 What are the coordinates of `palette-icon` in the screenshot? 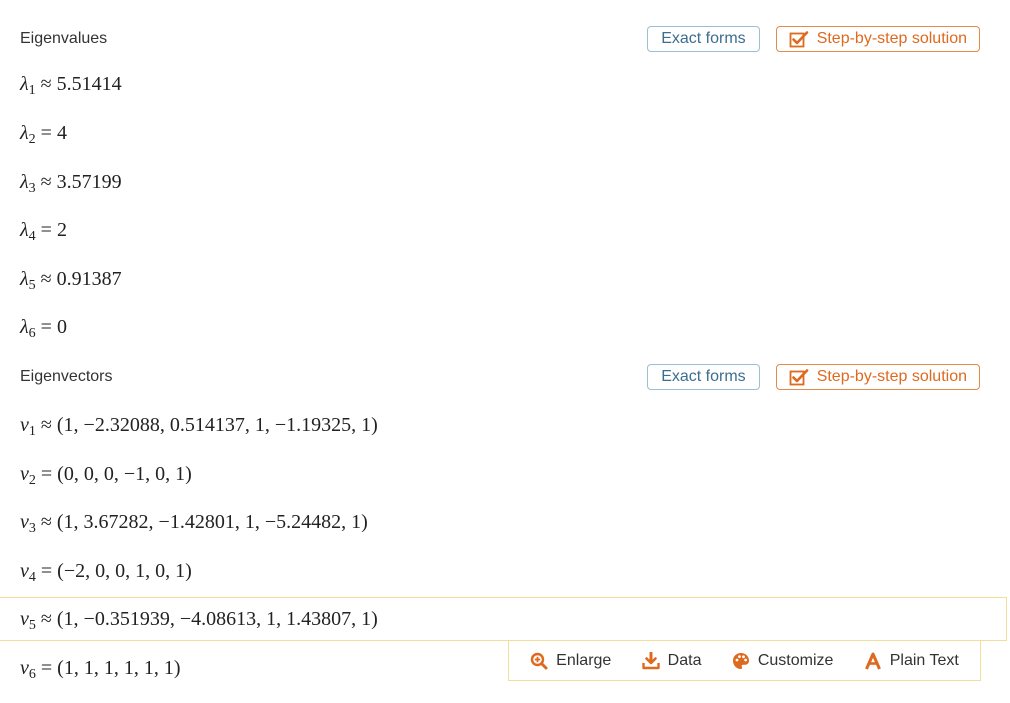 It's located at (740, 660).